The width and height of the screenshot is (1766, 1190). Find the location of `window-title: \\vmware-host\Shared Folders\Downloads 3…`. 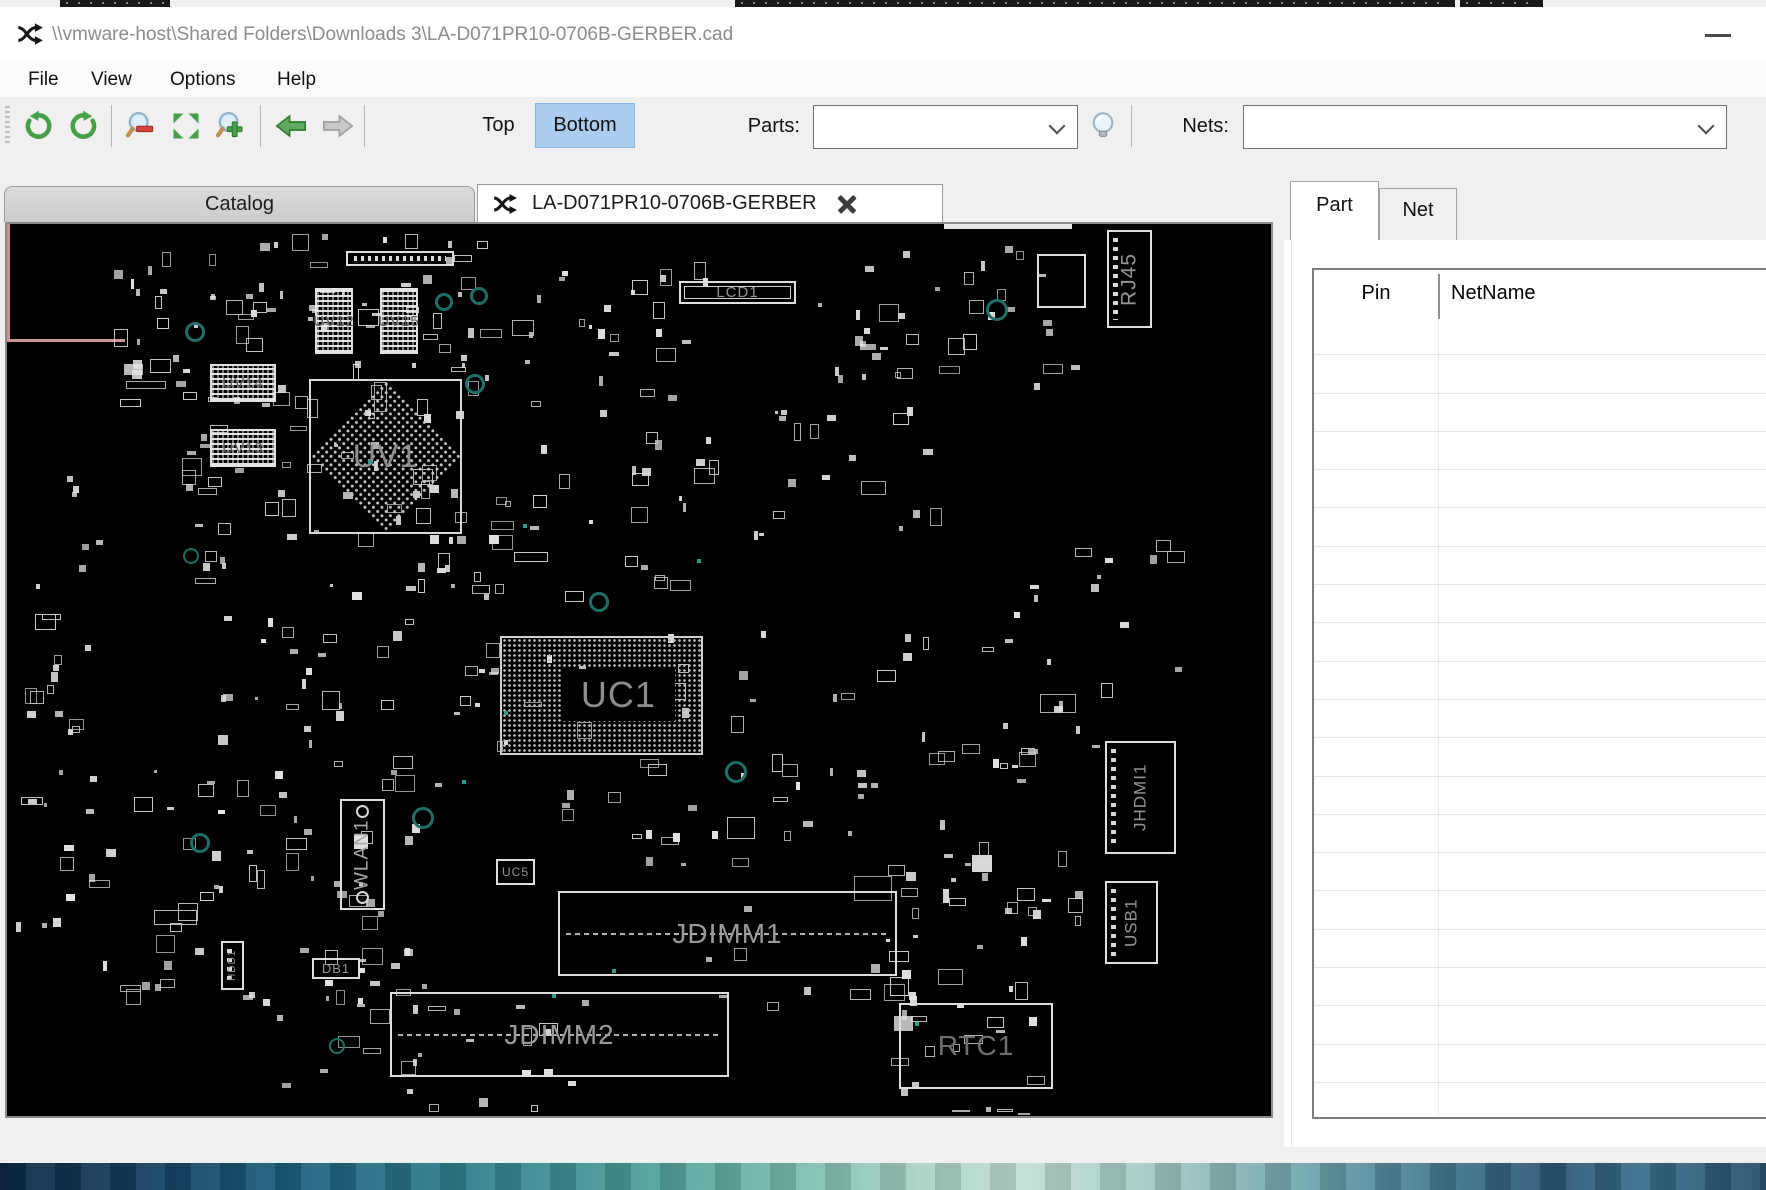

window-title: \\vmware-host\Shared Folders\Downloads 3… is located at coordinates (393, 34).